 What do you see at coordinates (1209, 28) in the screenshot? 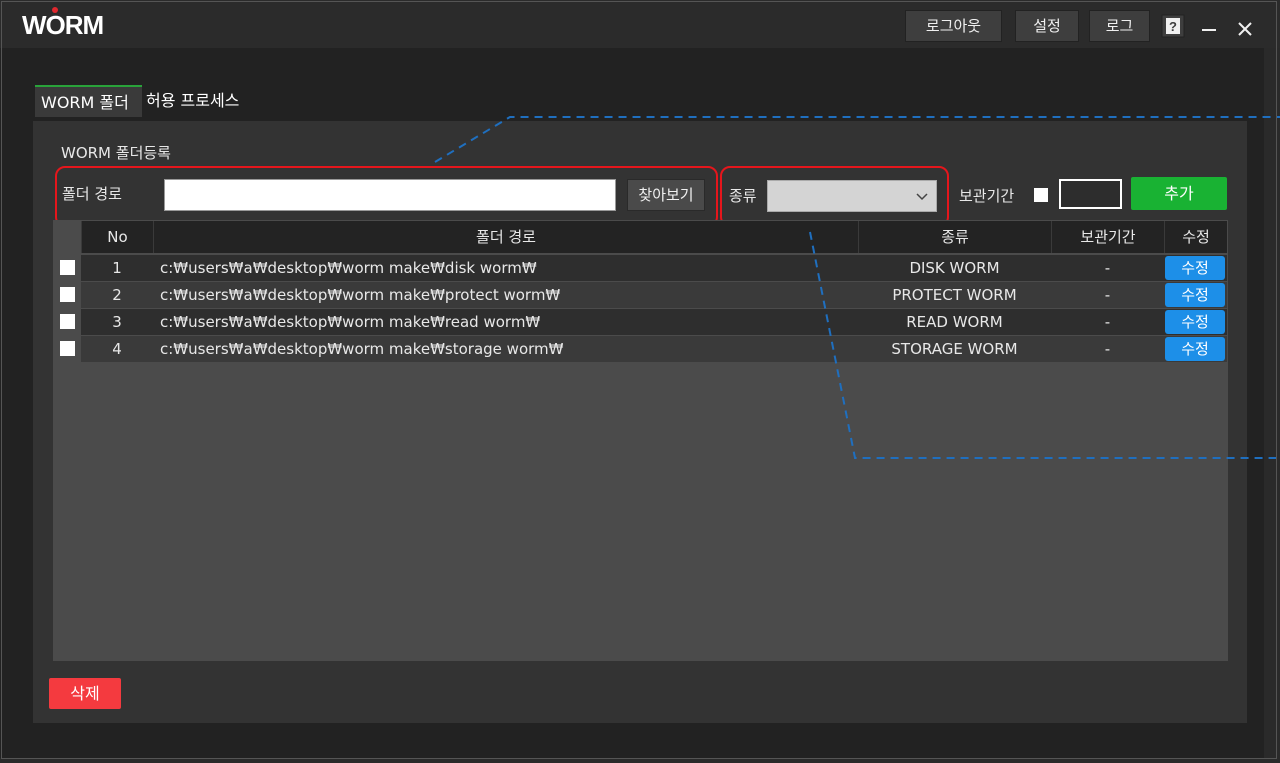
I see `minimize-icon` at bounding box center [1209, 28].